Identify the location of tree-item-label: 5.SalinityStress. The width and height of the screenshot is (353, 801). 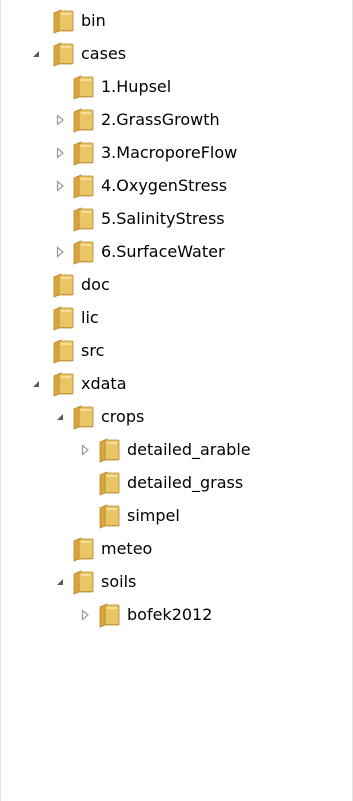
(163, 218).